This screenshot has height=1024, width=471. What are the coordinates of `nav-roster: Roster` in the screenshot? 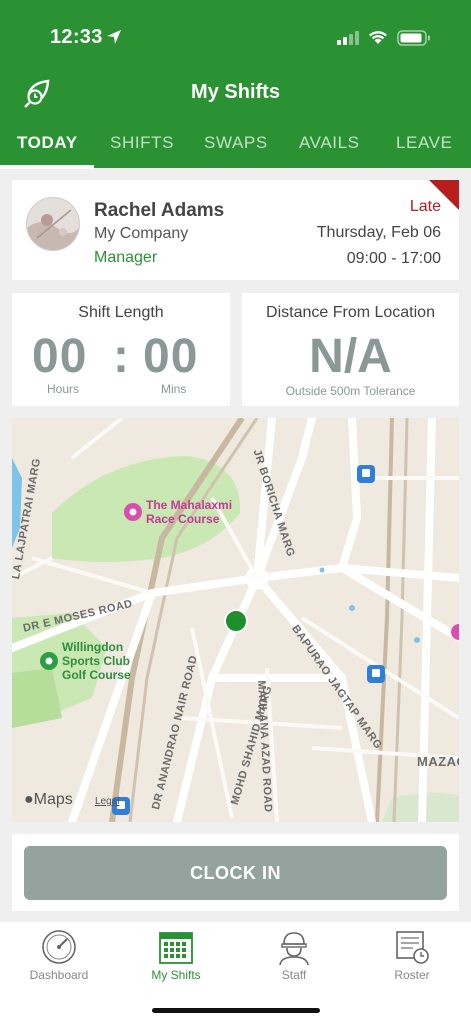 It's located at (412, 955).